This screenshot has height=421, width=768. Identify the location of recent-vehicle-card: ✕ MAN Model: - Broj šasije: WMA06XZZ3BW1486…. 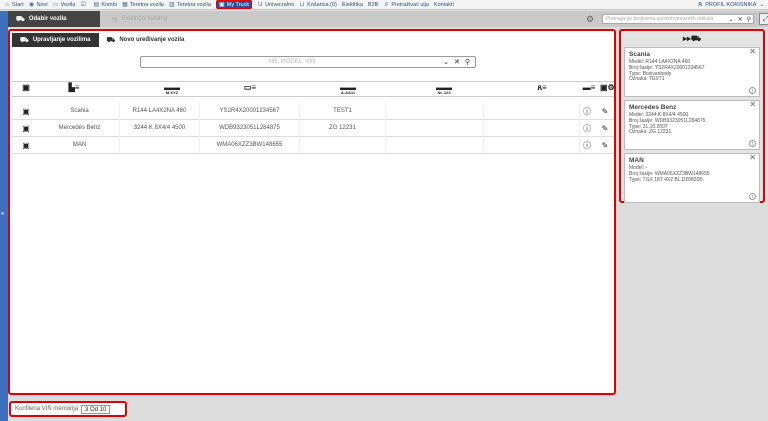
(692, 178).